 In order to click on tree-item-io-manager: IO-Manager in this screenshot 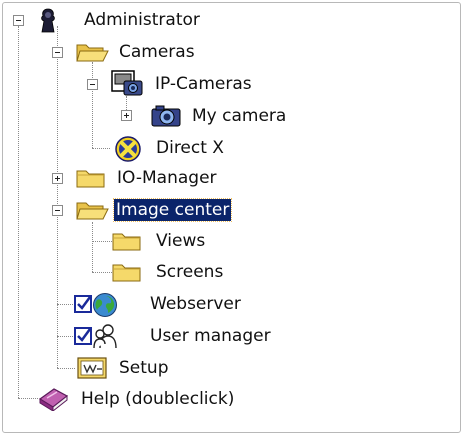, I will do `click(167, 178)`.